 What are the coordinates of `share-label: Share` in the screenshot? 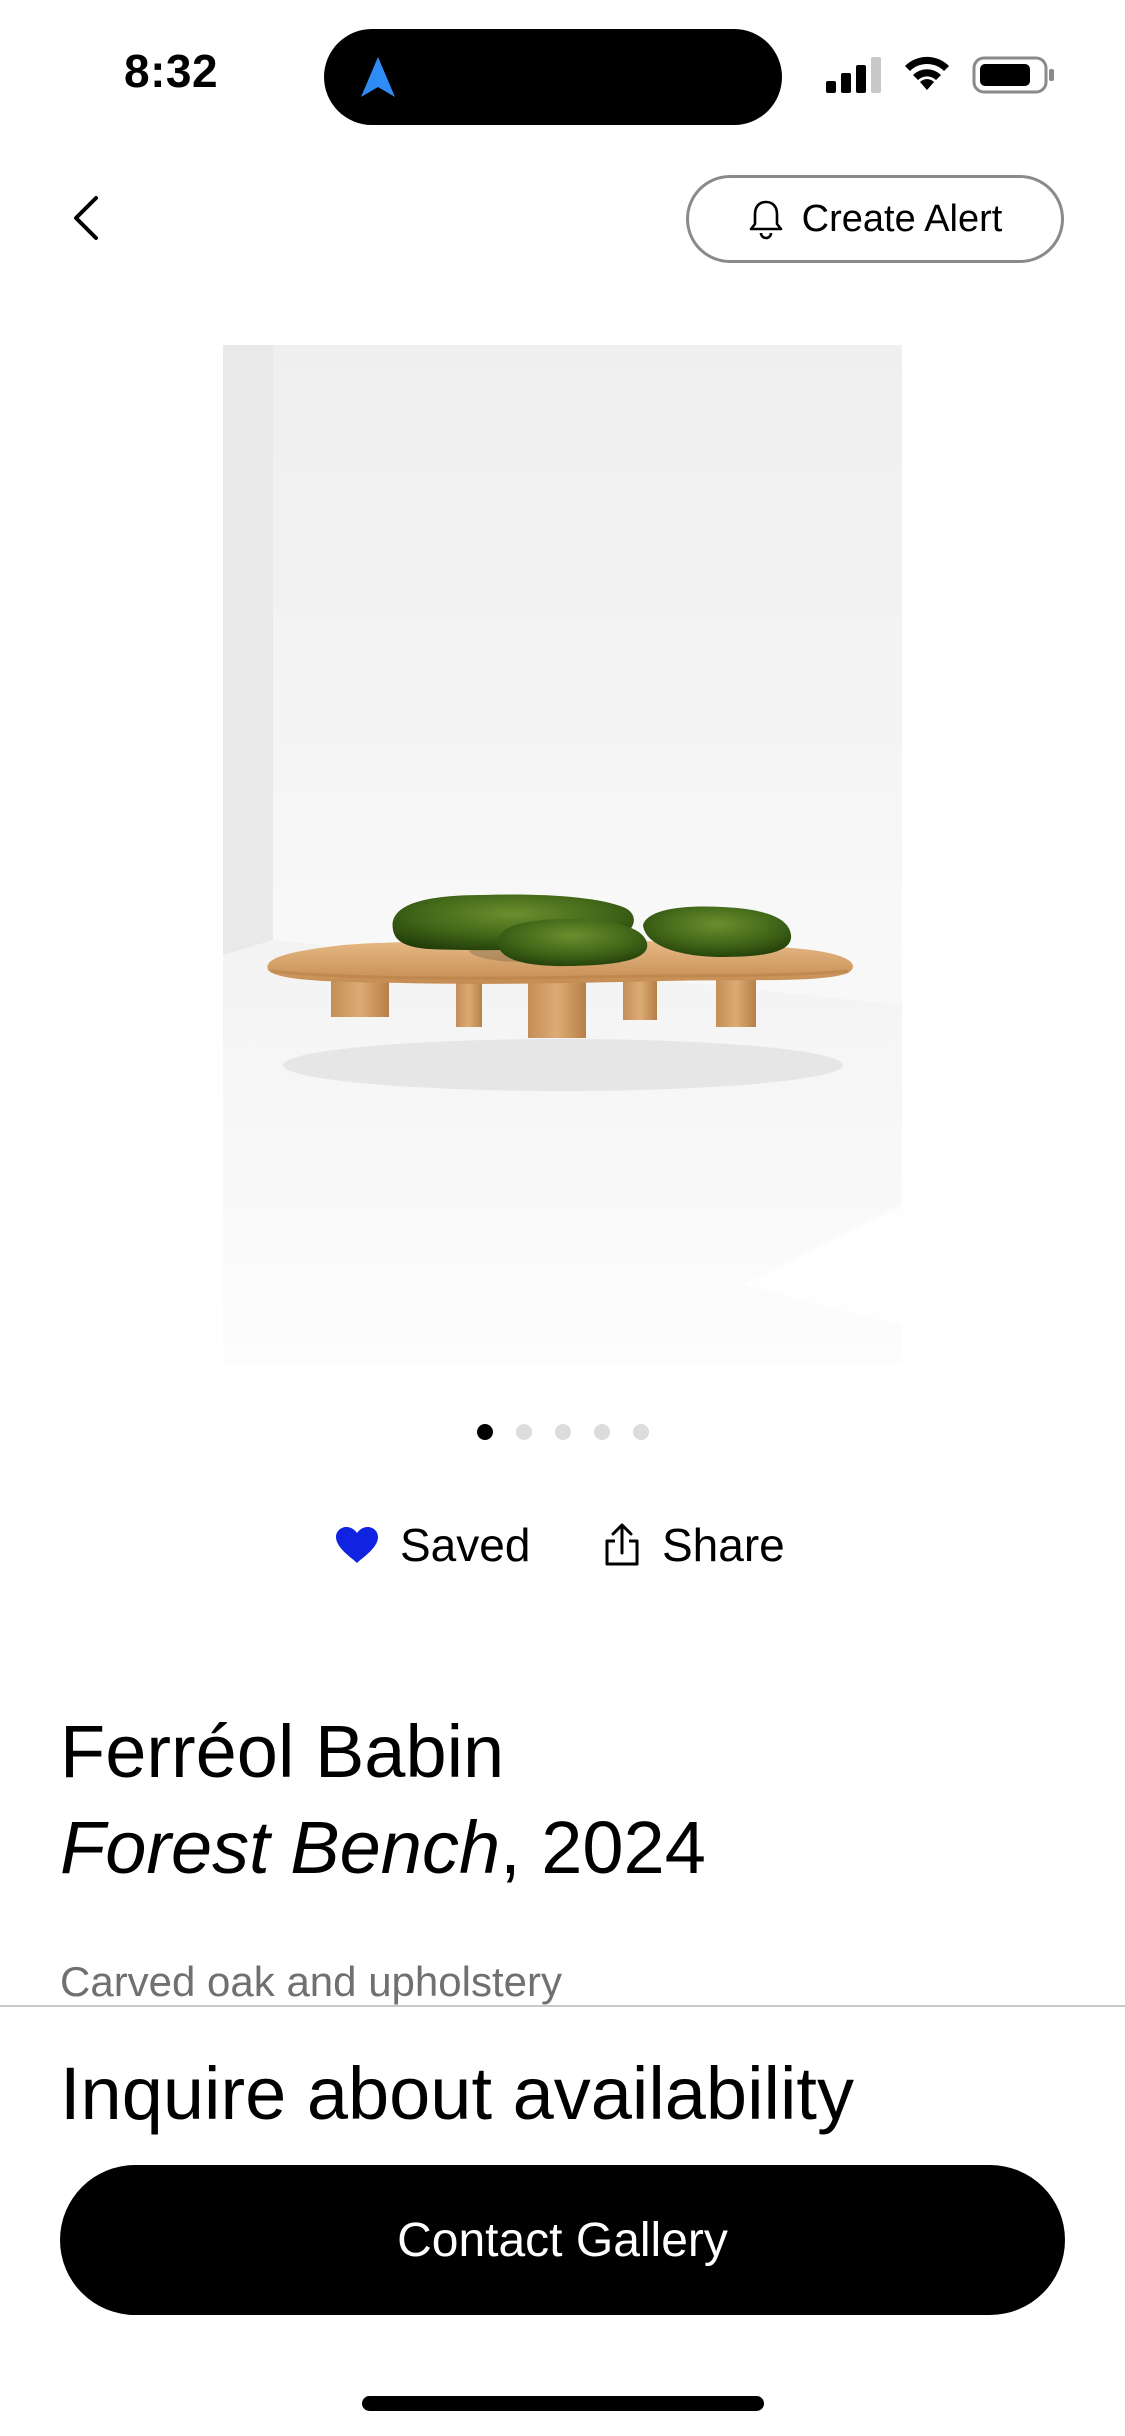 It's located at (723, 1545).